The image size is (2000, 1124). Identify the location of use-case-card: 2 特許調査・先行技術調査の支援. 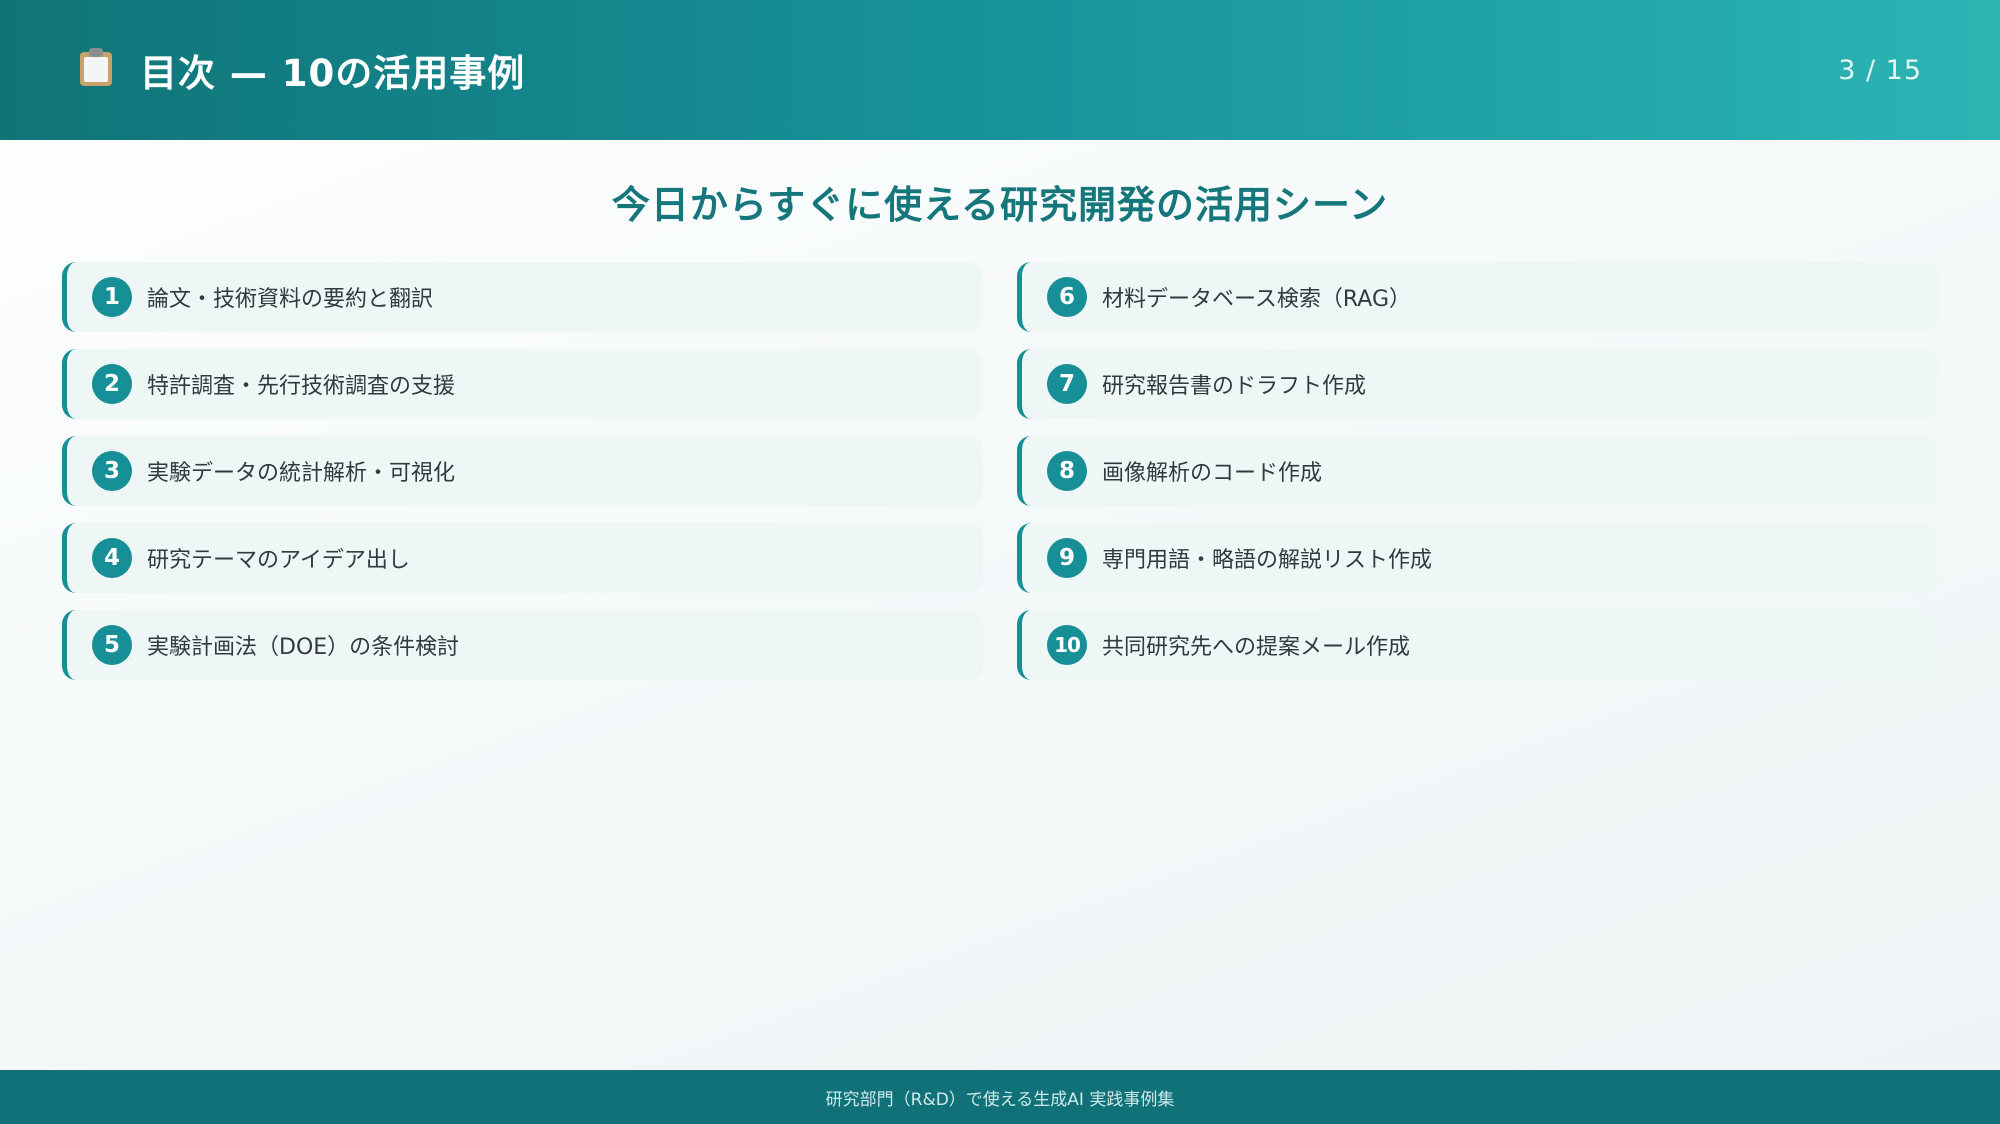
(522, 384).